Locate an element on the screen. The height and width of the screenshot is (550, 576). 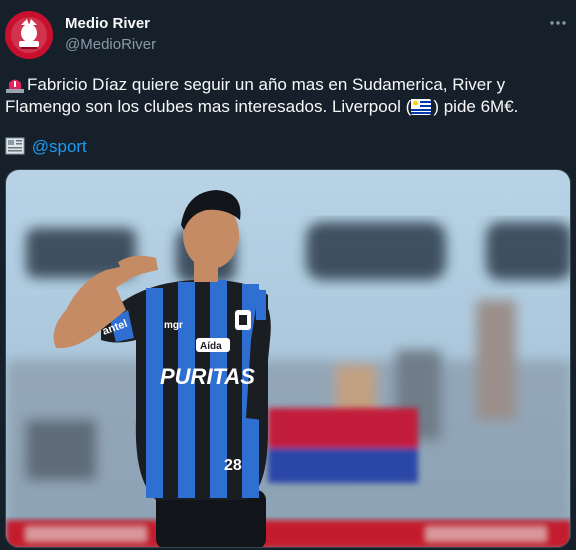
uruguay-flag-icon is located at coordinates (421, 108).